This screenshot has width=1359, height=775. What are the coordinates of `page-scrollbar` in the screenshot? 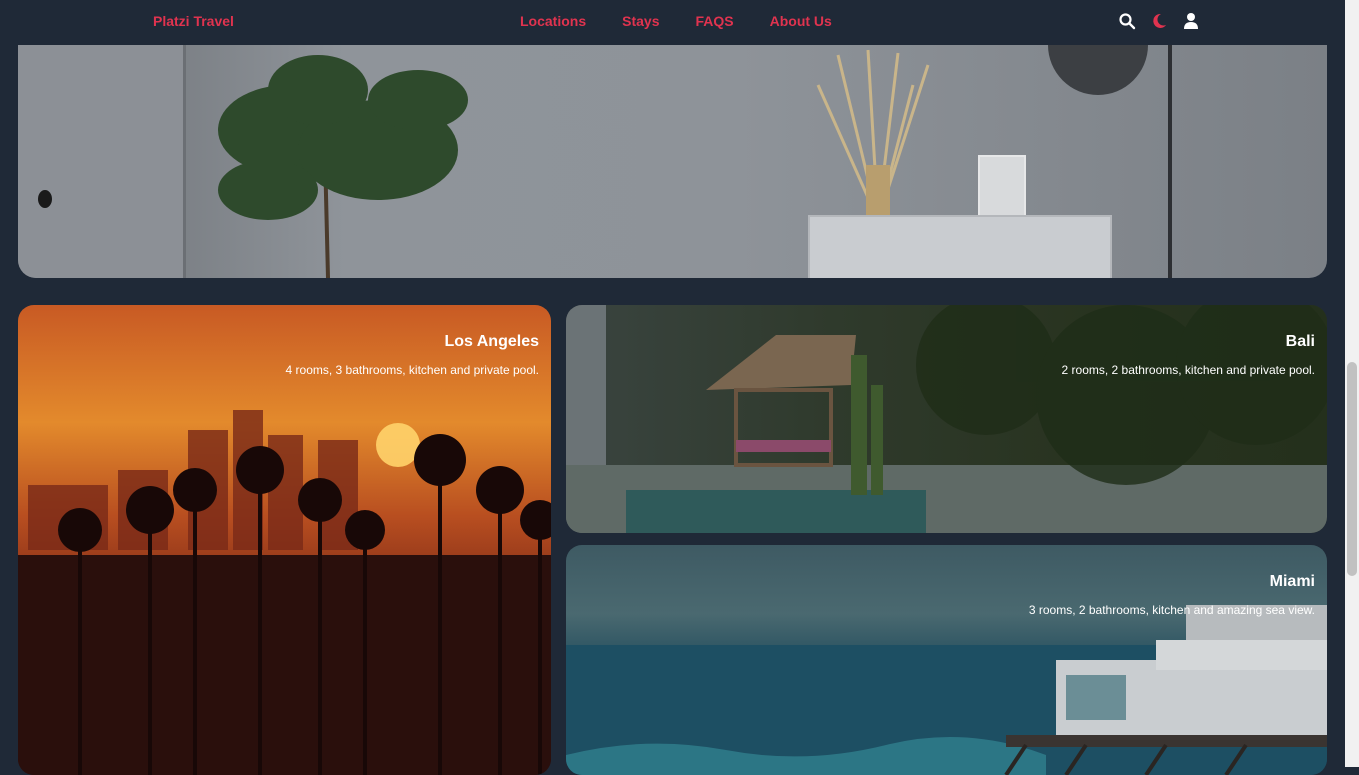 It's located at (1352, 383).